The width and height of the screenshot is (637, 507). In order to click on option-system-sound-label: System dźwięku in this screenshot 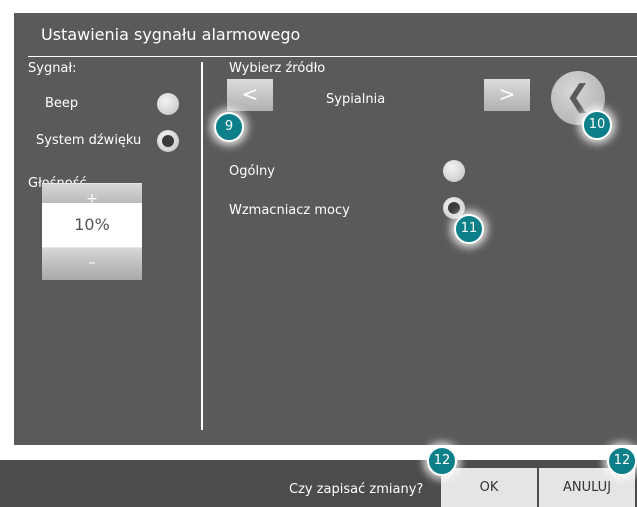, I will do `click(89, 140)`.